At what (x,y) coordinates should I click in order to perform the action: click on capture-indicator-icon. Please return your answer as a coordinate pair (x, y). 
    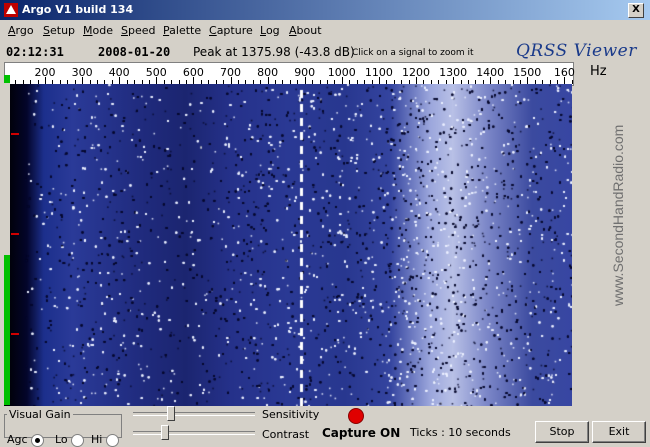
    Looking at the image, I should click on (356, 416).